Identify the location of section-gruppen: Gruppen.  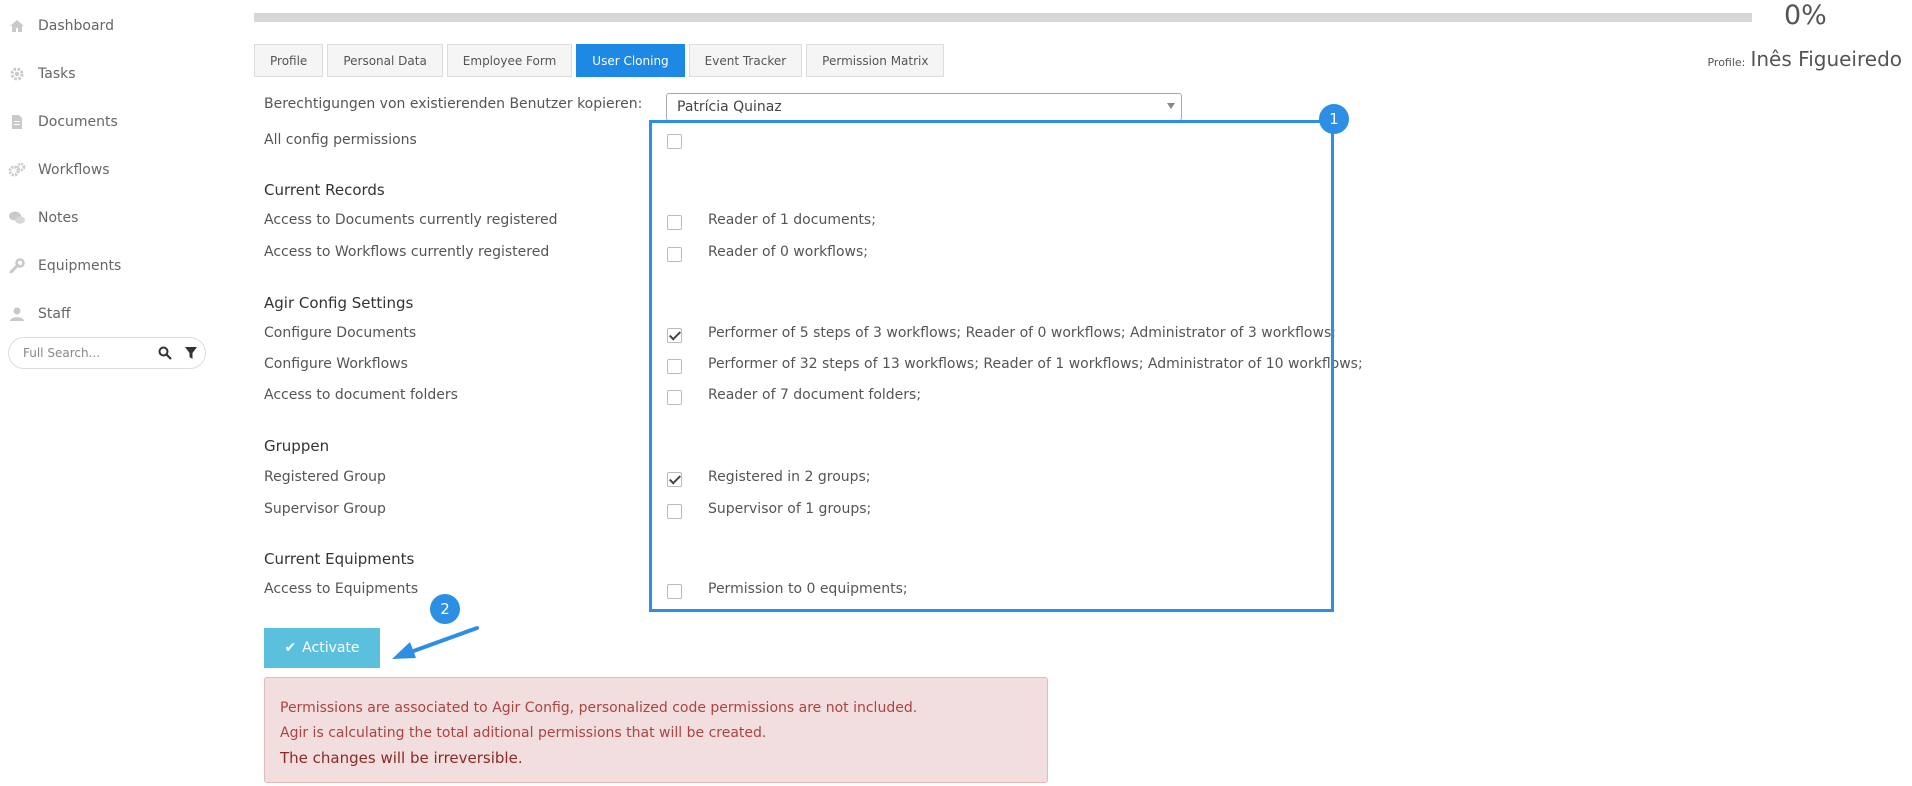
(297, 446).